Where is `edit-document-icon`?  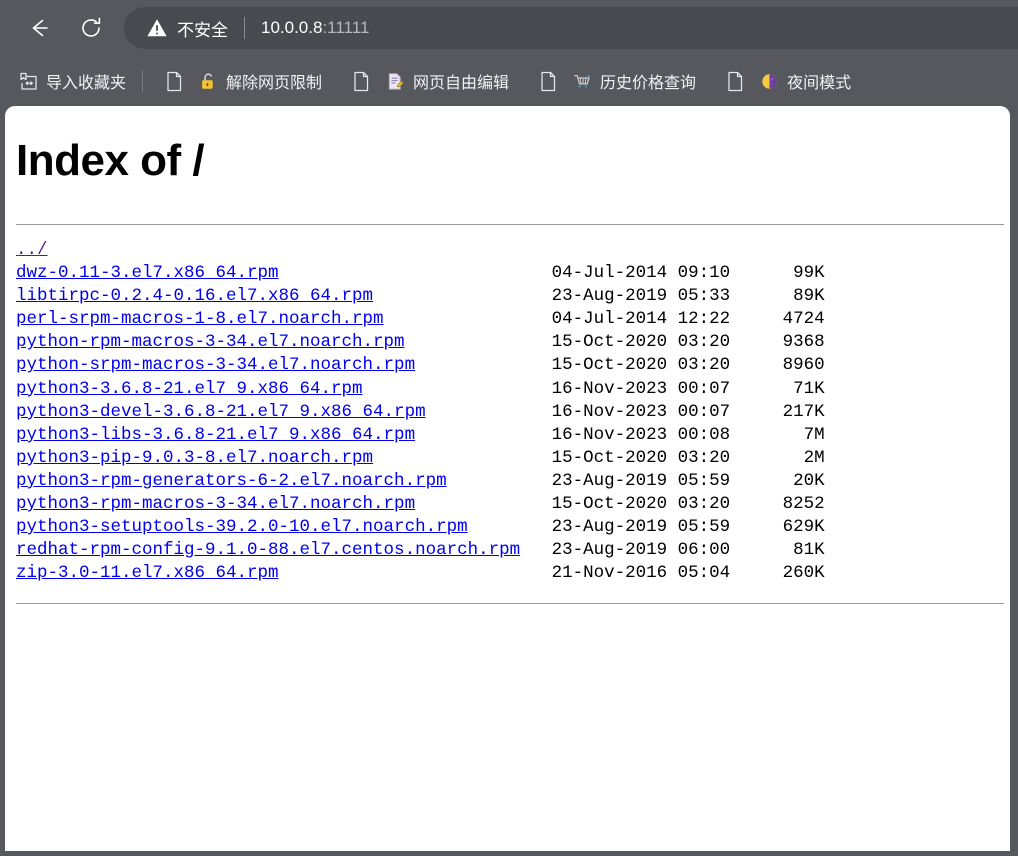 edit-document-icon is located at coordinates (395, 81).